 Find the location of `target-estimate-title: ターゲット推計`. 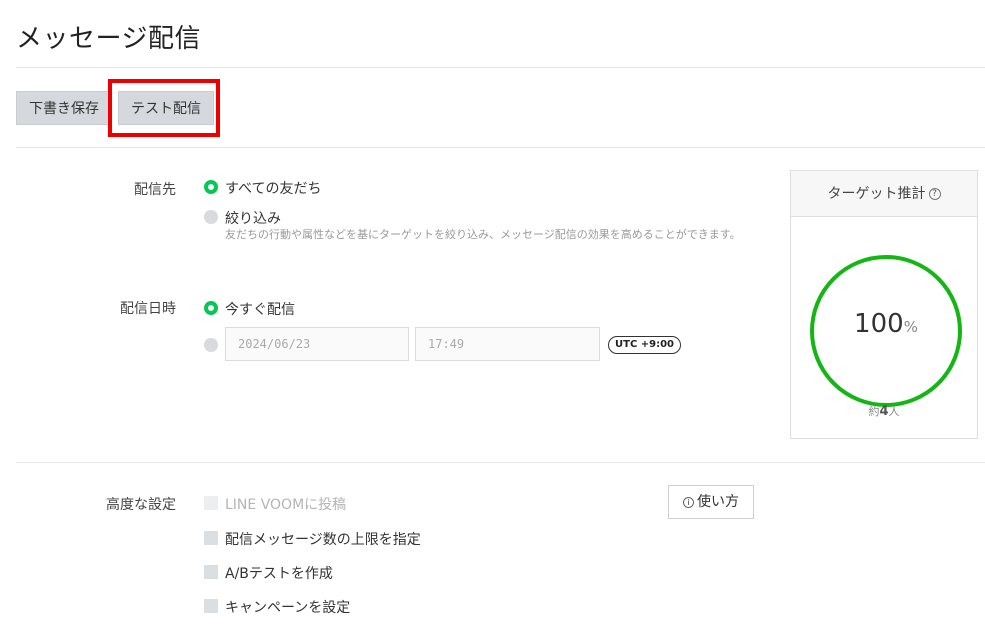

target-estimate-title: ターゲット推計 is located at coordinates (876, 194).